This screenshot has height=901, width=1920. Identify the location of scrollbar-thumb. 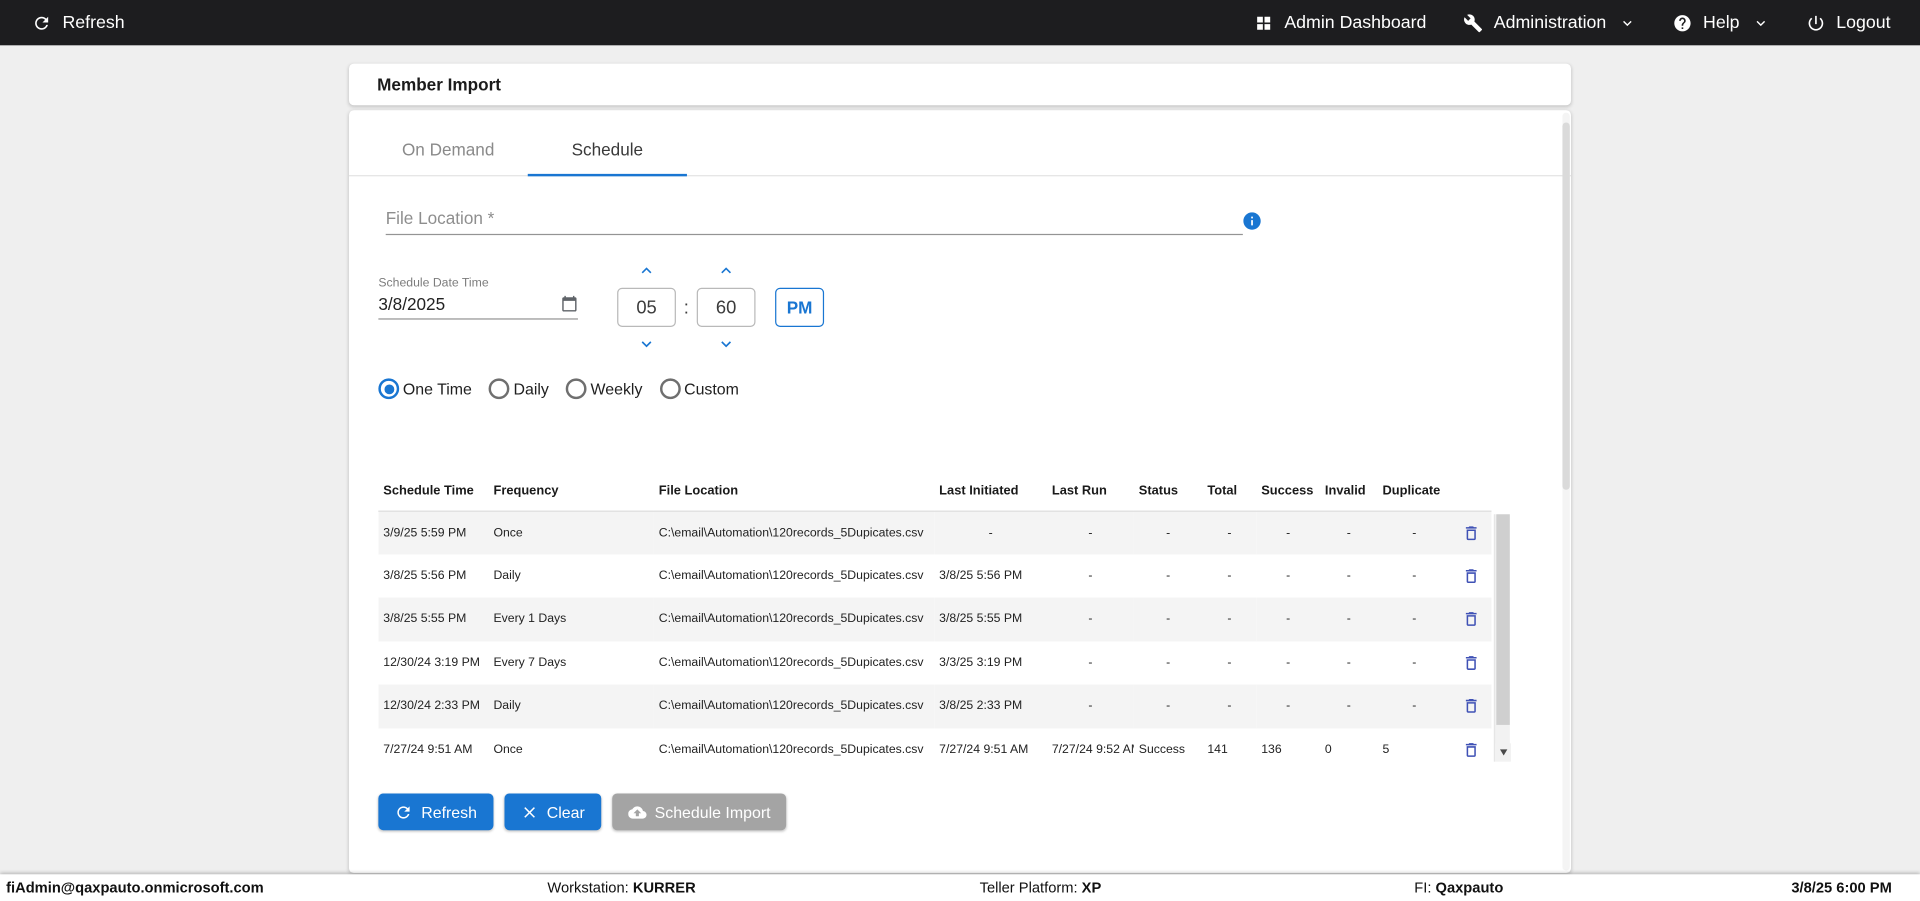
(1503, 619).